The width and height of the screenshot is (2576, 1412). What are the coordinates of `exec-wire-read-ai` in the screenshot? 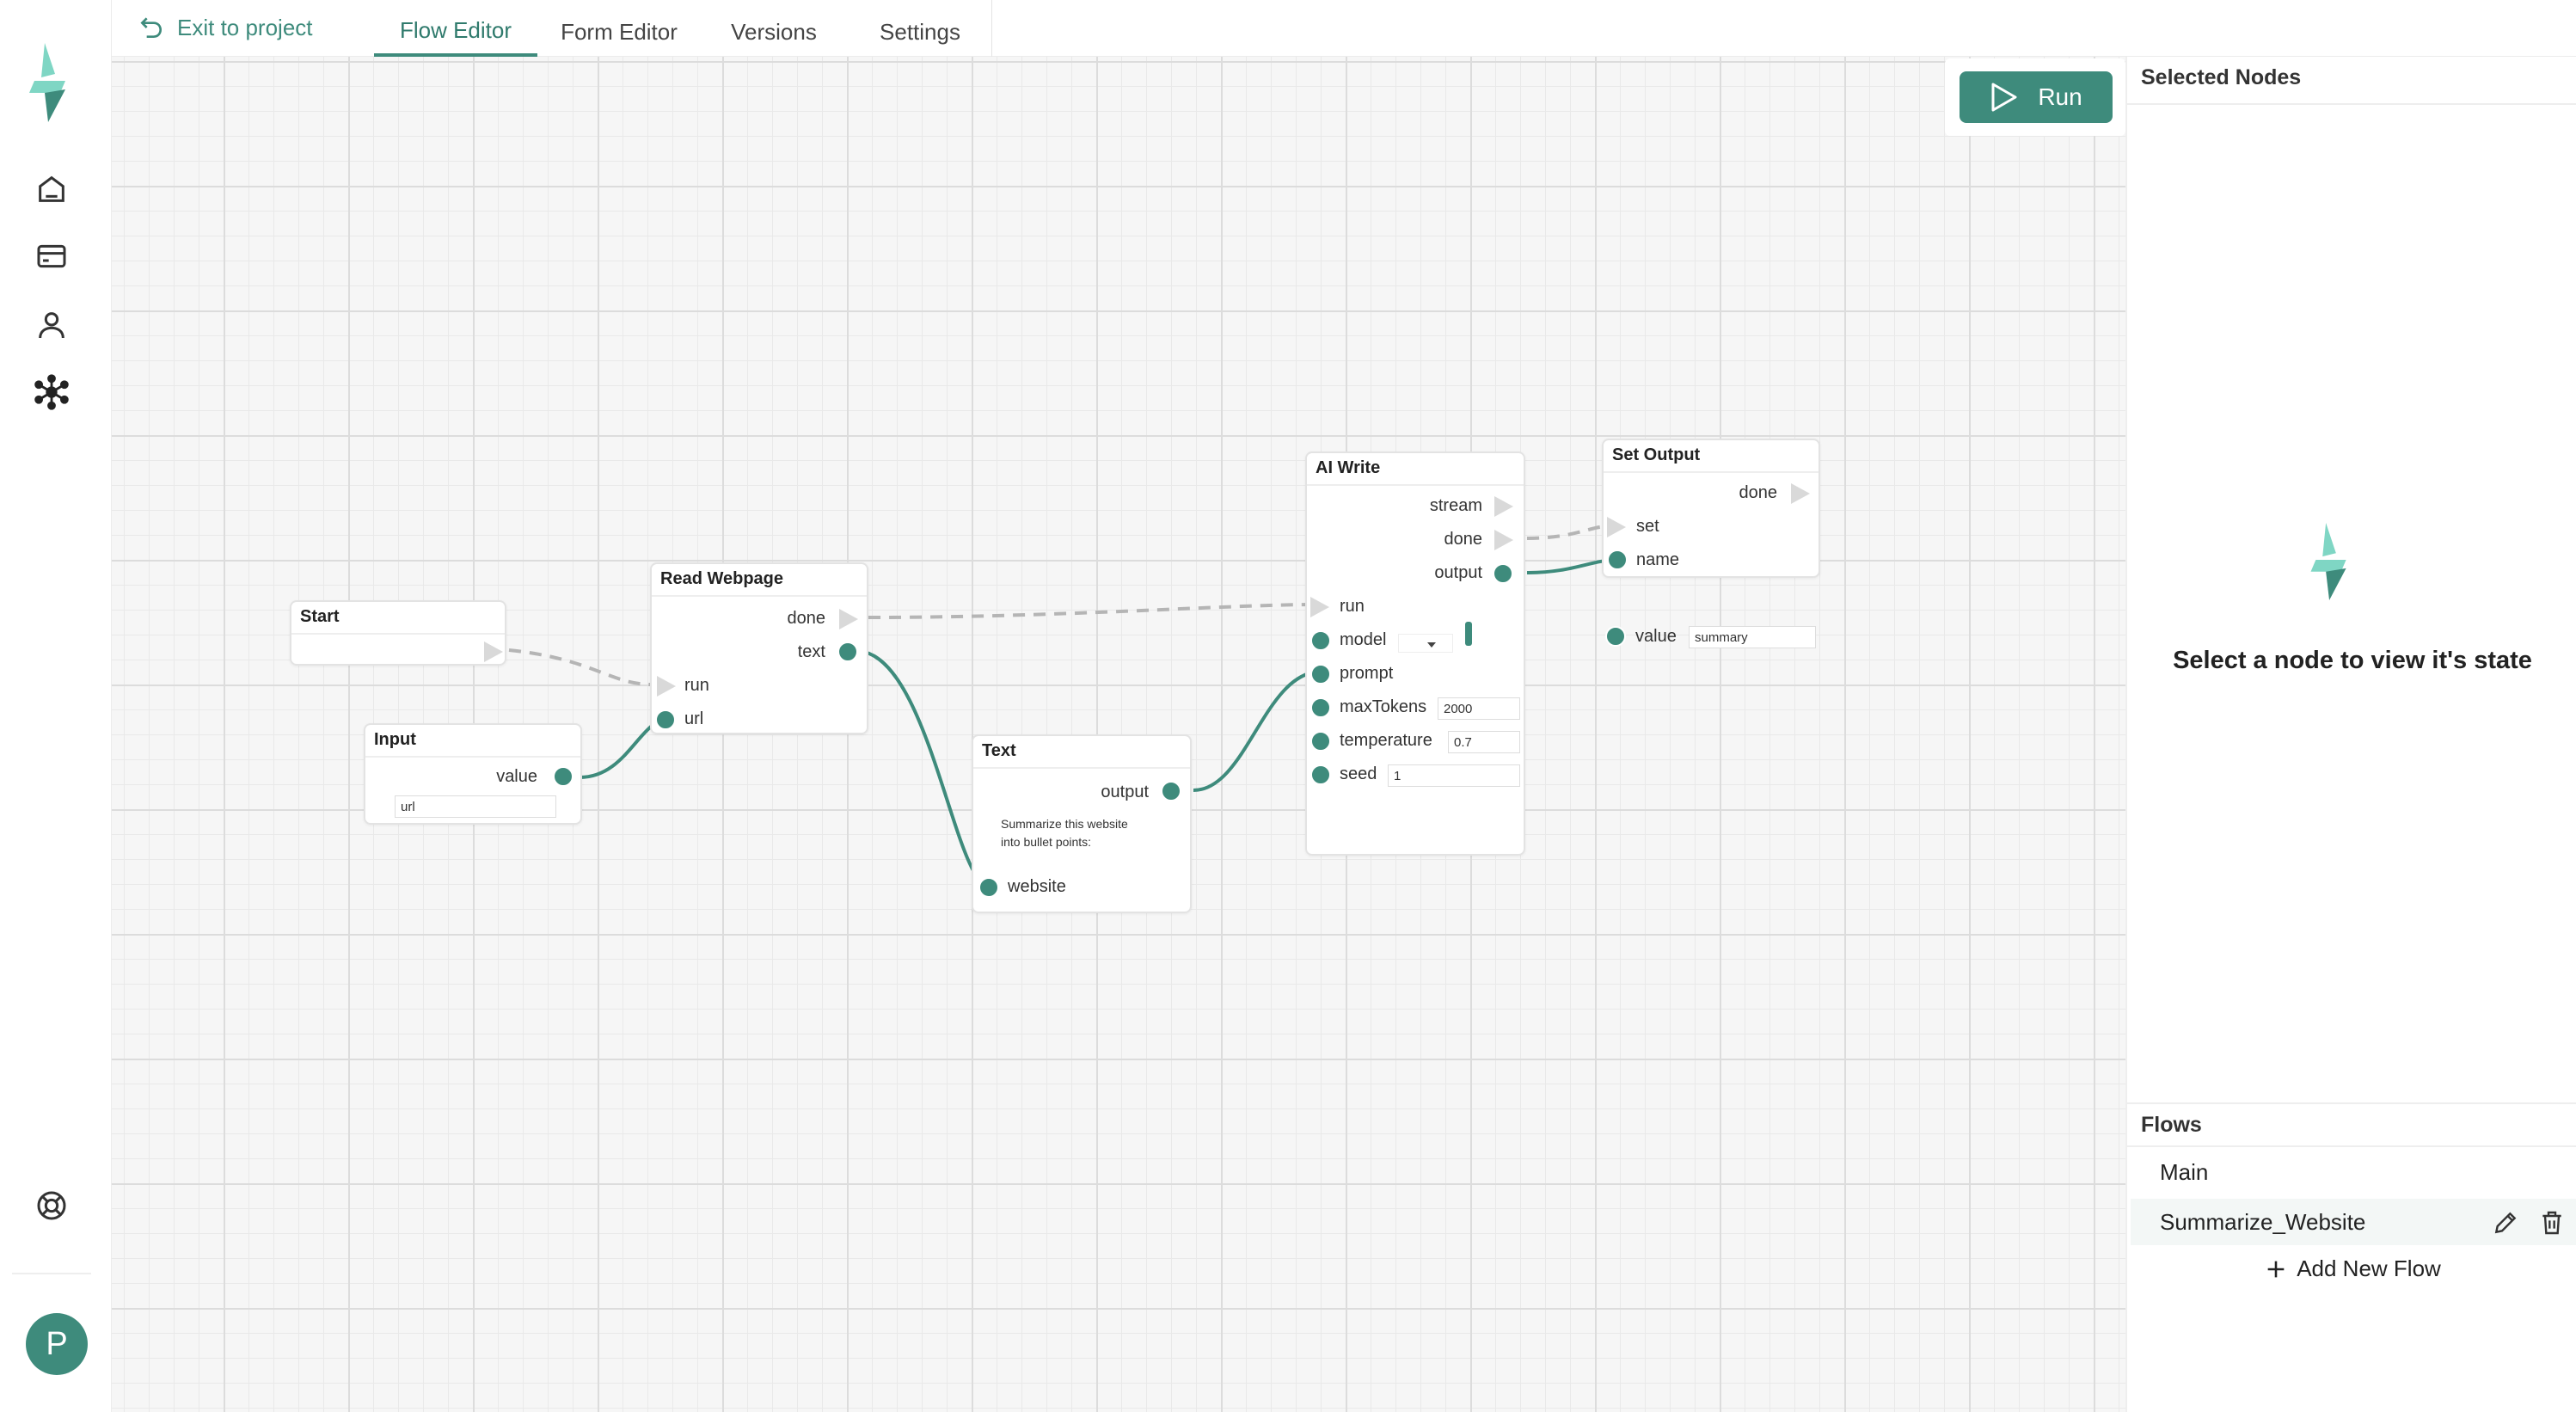 It's located at (1092, 611).